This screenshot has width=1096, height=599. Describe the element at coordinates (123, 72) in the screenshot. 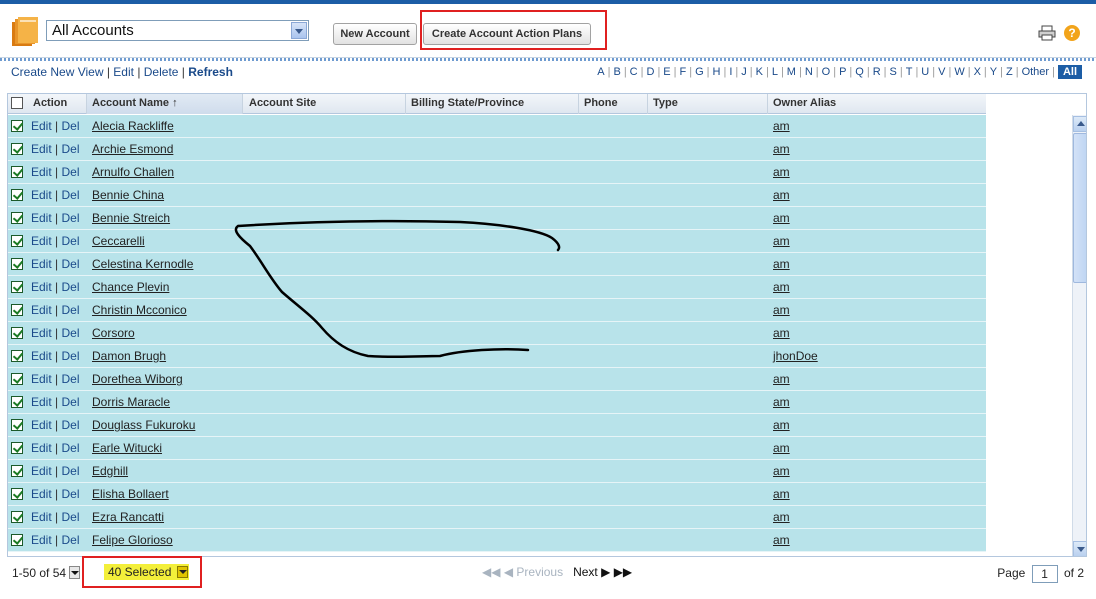

I see `edit-view-link: Edit` at that location.